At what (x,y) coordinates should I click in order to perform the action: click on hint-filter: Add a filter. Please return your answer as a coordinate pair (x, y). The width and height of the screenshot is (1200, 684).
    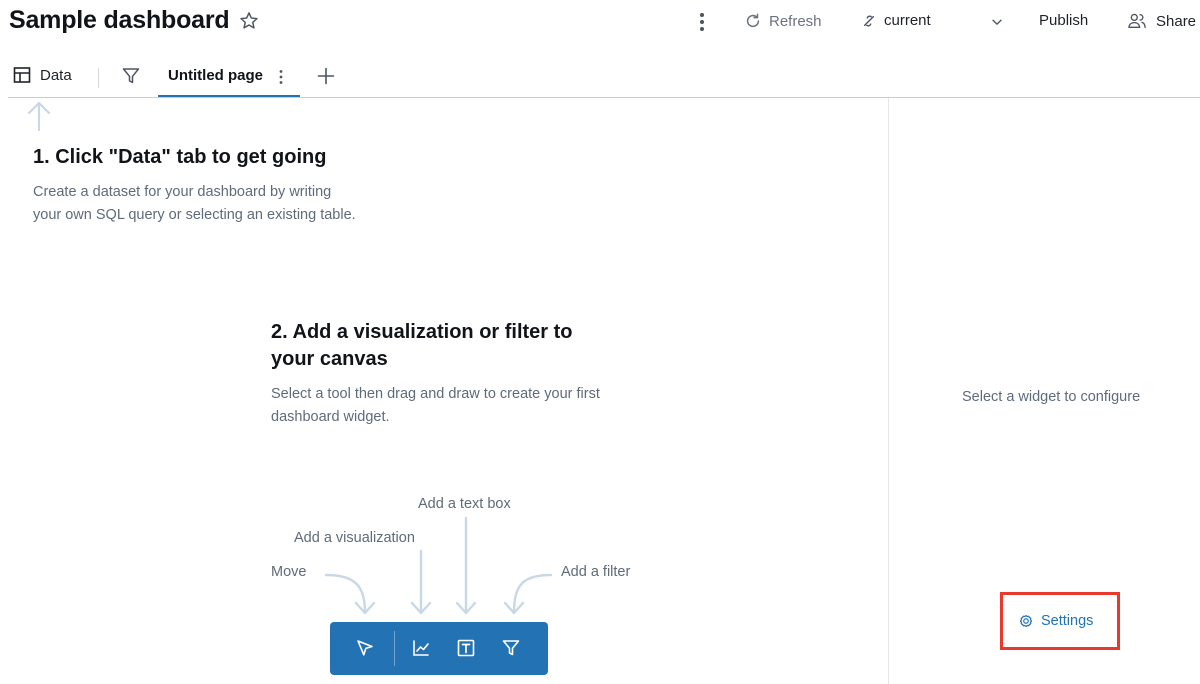
    Looking at the image, I should click on (596, 572).